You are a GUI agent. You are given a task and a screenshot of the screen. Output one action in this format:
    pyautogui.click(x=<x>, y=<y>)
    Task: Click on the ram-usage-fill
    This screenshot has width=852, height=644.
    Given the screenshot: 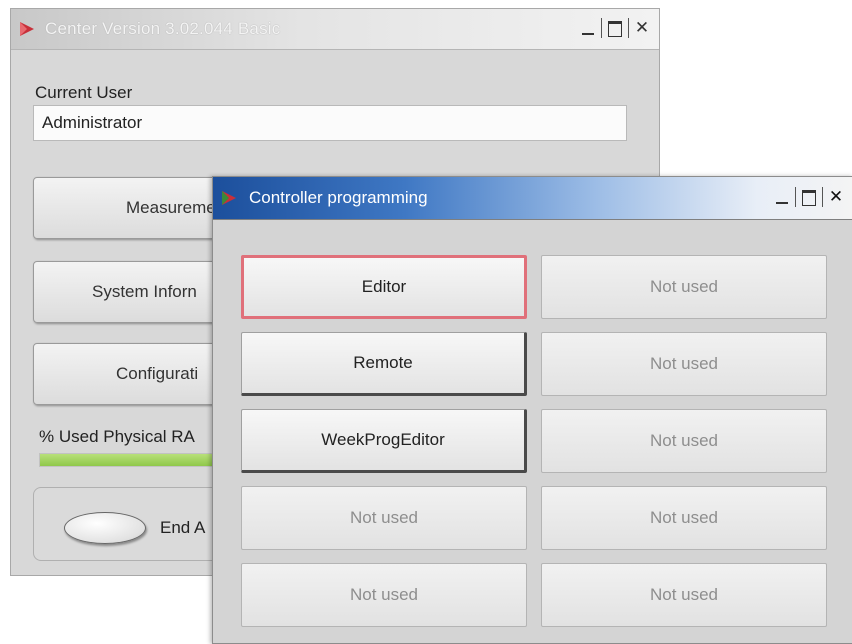 What is the action you would take?
    pyautogui.click(x=127, y=460)
    